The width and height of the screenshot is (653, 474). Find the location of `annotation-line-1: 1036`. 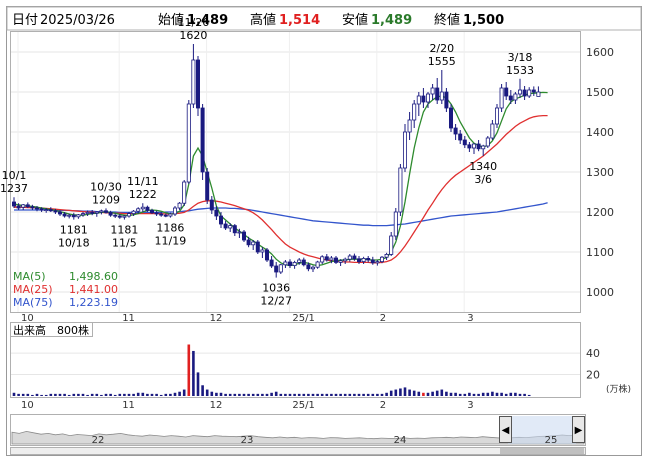

annotation-line-1: 1036 is located at coordinates (276, 288).